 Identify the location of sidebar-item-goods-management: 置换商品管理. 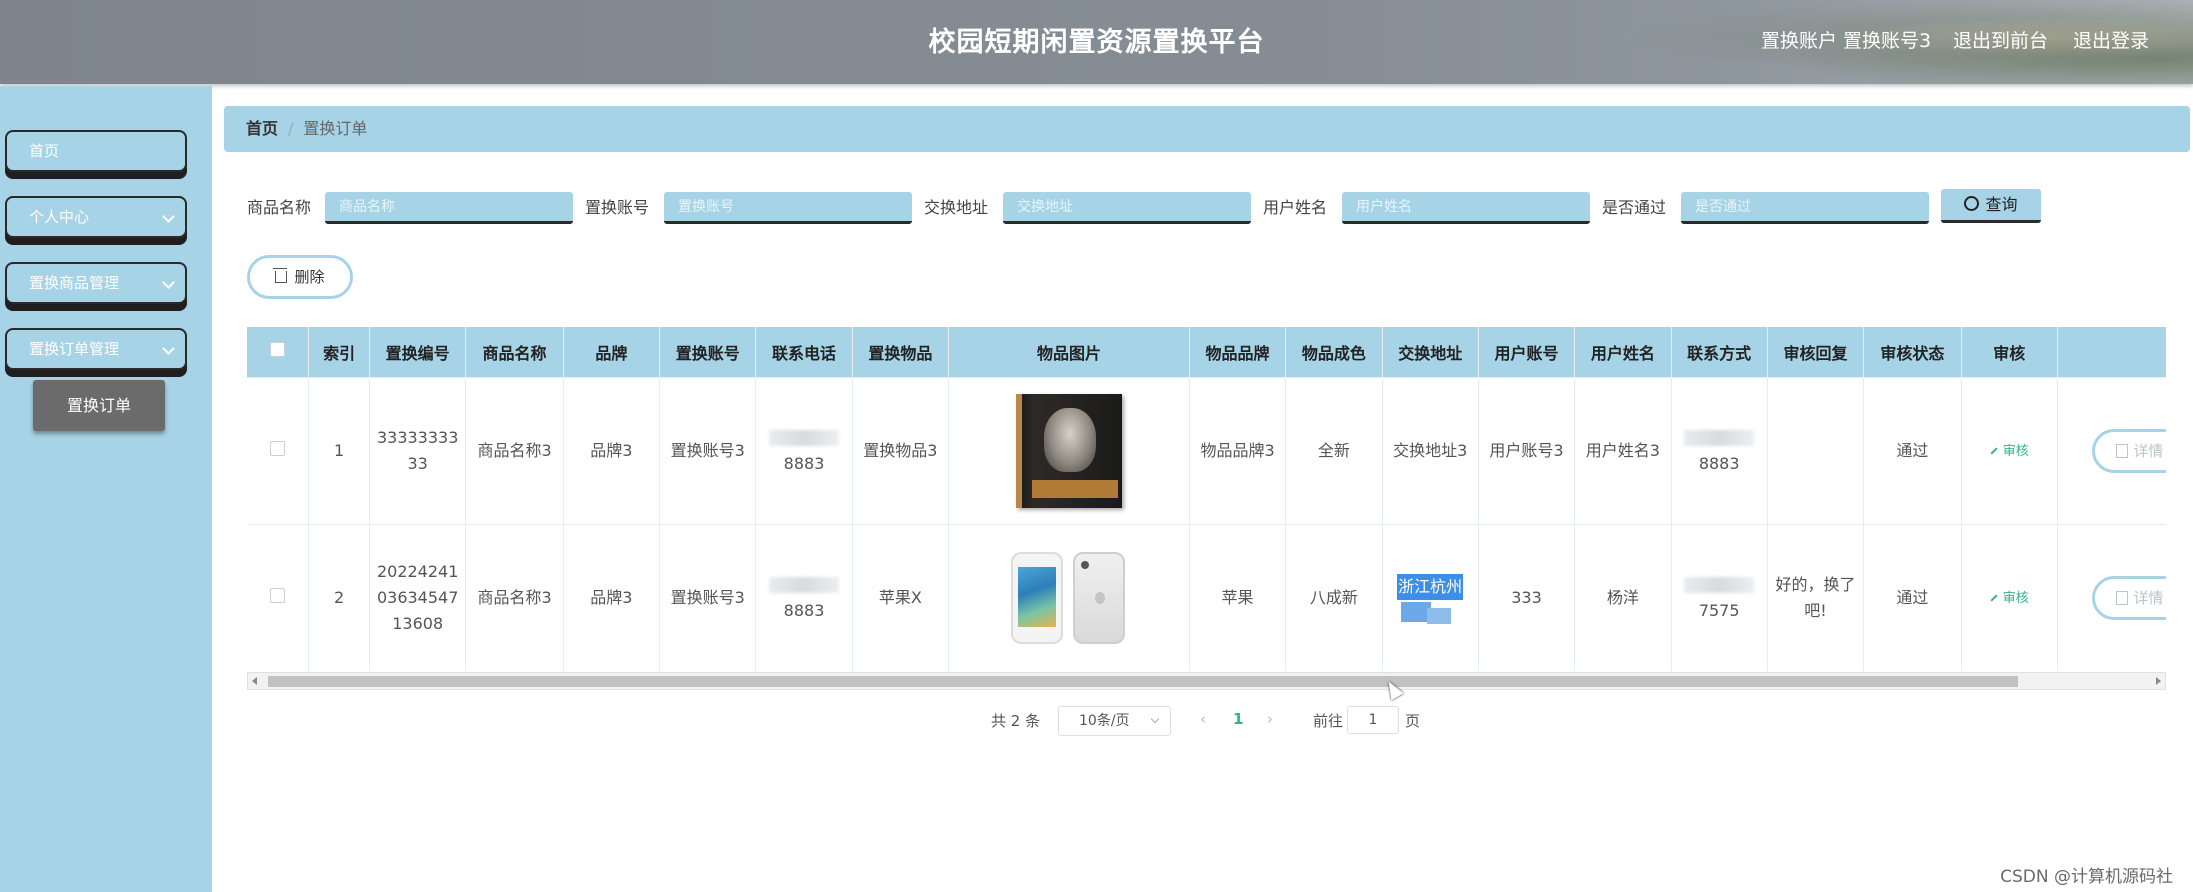
(96, 283).